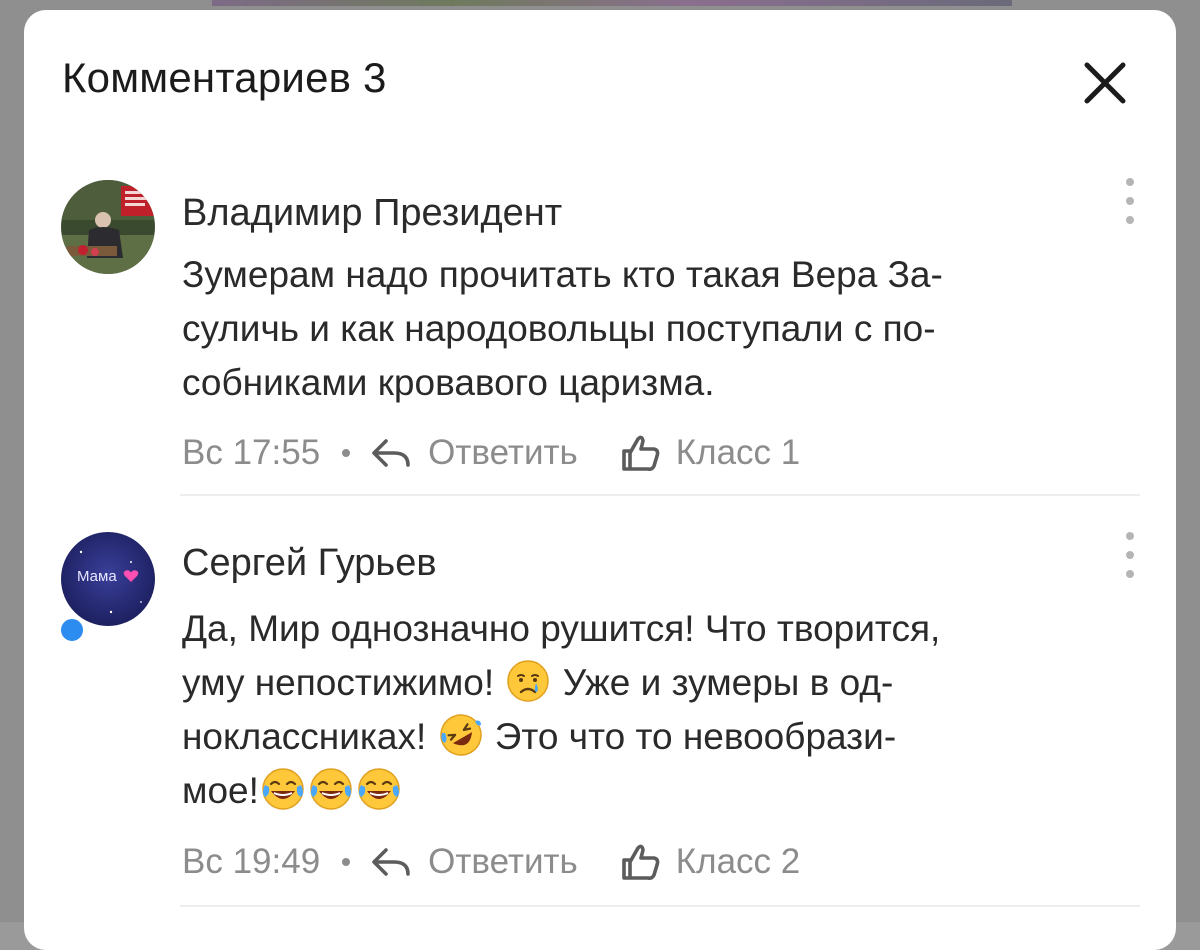 Image resolution: width=1200 pixels, height=950 pixels. What do you see at coordinates (224, 77) in the screenshot?
I see `sheet-title: Комментариев 3` at bounding box center [224, 77].